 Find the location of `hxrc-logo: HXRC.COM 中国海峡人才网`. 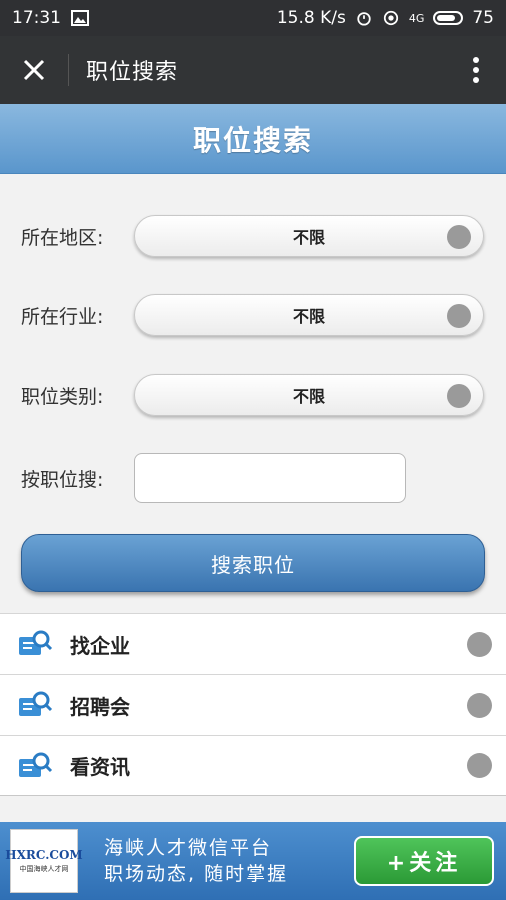

hxrc-logo: HXRC.COM 中国海峡人才网 is located at coordinates (44, 861).